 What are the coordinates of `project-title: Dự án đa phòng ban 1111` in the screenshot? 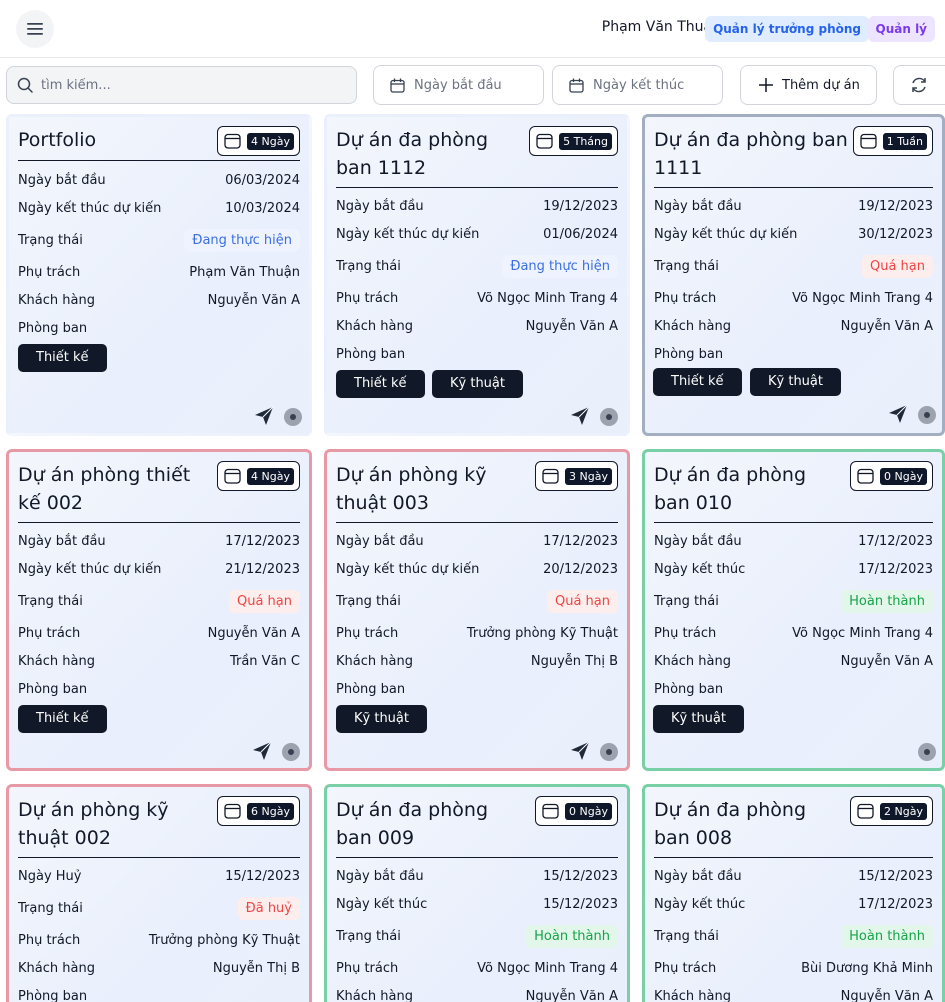 It's located at (751, 154).